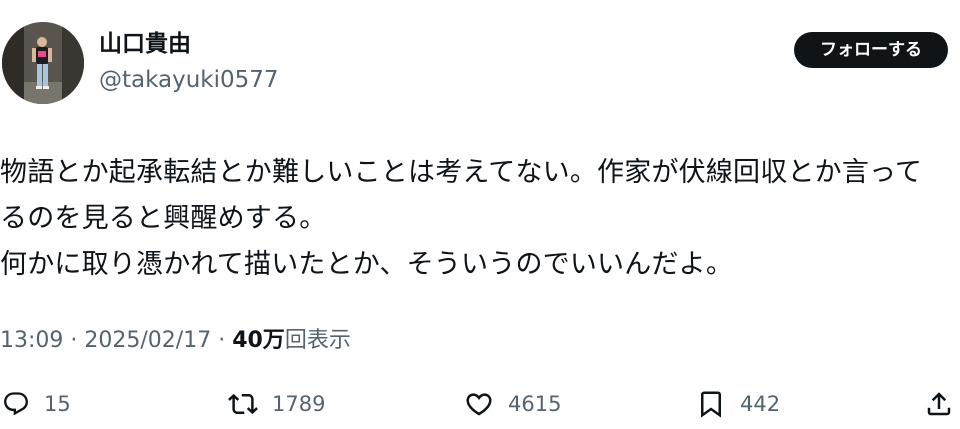 The image size is (960, 429). What do you see at coordinates (711, 404) in the screenshot?
I see `bookmark-icon` at bounding box center [711, 404].